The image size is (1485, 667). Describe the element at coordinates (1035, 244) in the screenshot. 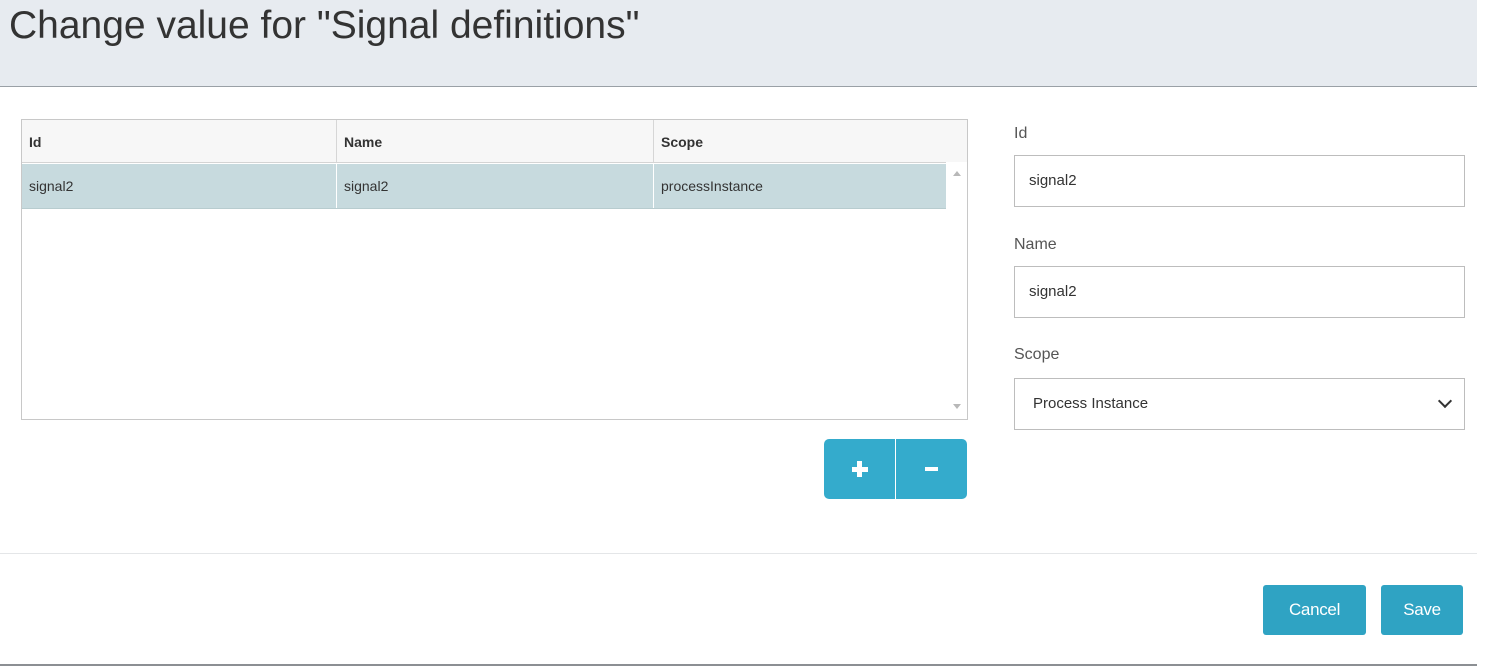

I see `name-label: Name` at that location.